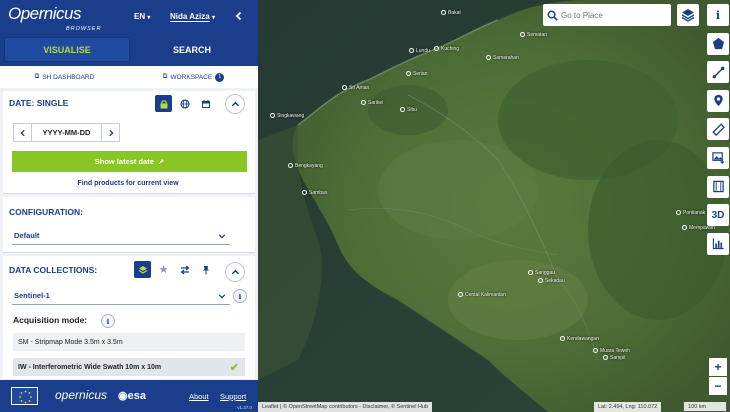 The width and height of the screenshot is (730, 412). What do you see at coordinates (142, 16) in the screenshot?
I see `language-selector: EN ▾` at bounding box center [142, 16].